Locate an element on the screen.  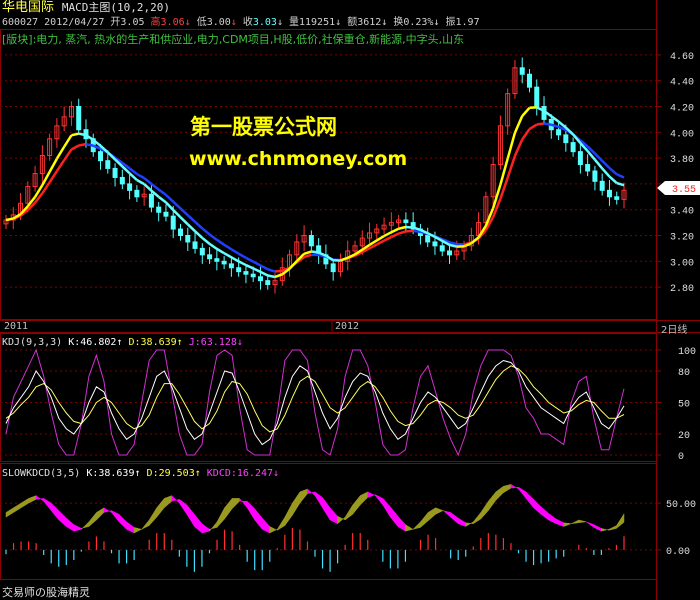
close-value: 3.03 is located at coordinates (264, 22).